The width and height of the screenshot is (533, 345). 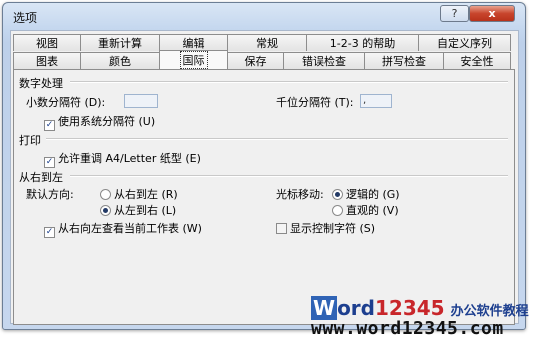 I want to click on watermark-tagline: 办公软件教程, so click(x=489, y=311).